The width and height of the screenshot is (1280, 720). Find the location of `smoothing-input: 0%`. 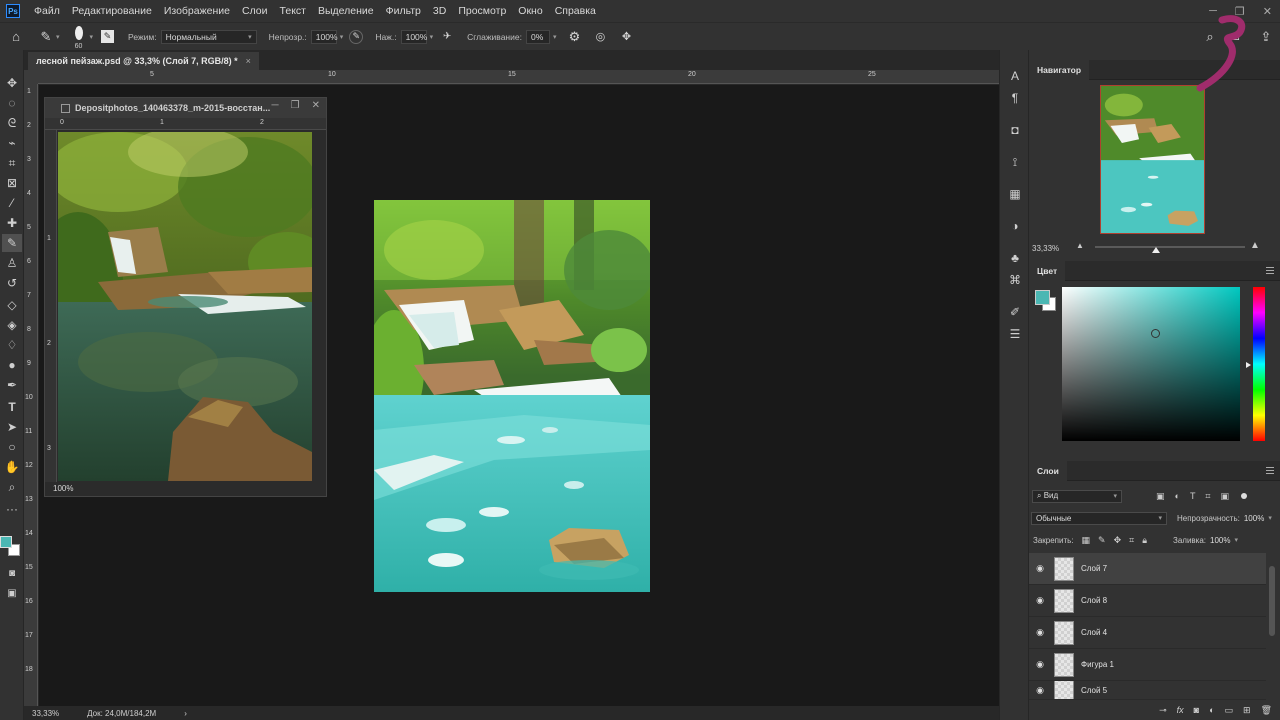

smoothing-input: 0% is located at coordinates (537, 36).